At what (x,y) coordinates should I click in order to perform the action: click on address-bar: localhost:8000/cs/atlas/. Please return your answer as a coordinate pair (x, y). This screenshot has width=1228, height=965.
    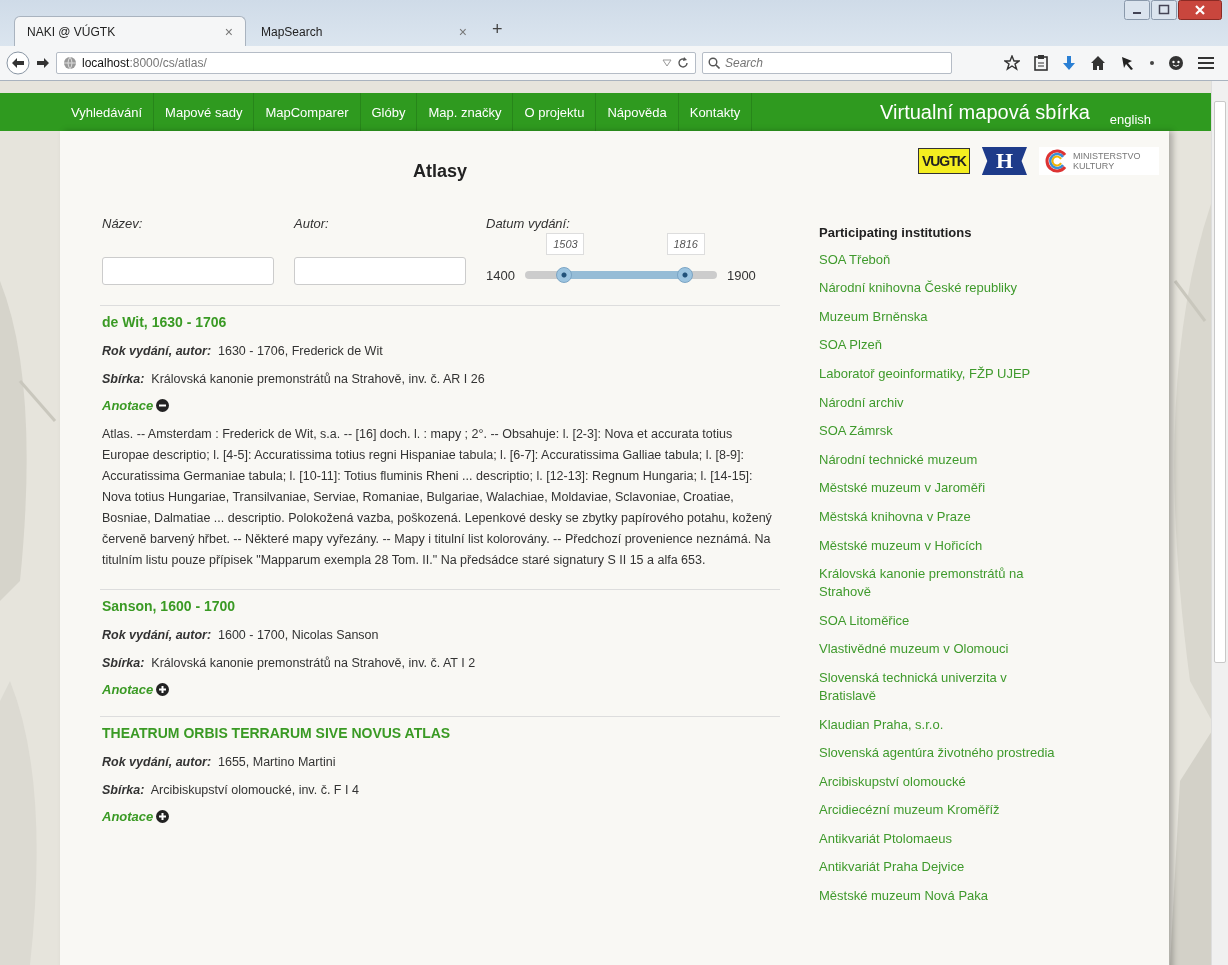
    Looking at the image, I should click on (376, 63).